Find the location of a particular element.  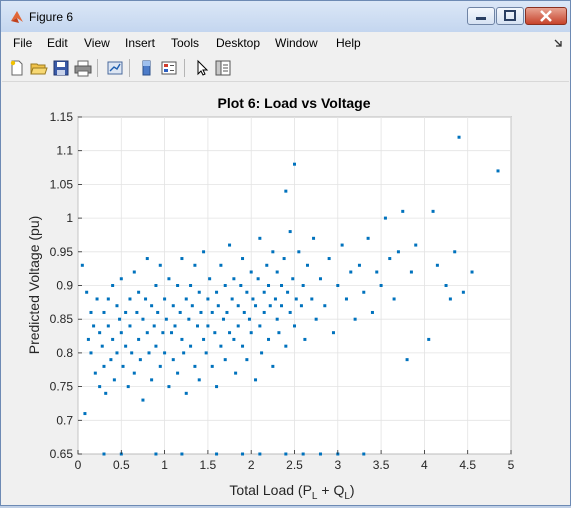

y-axis-label: Predicted Voltage (pu) is located at coordinates (34, 285).